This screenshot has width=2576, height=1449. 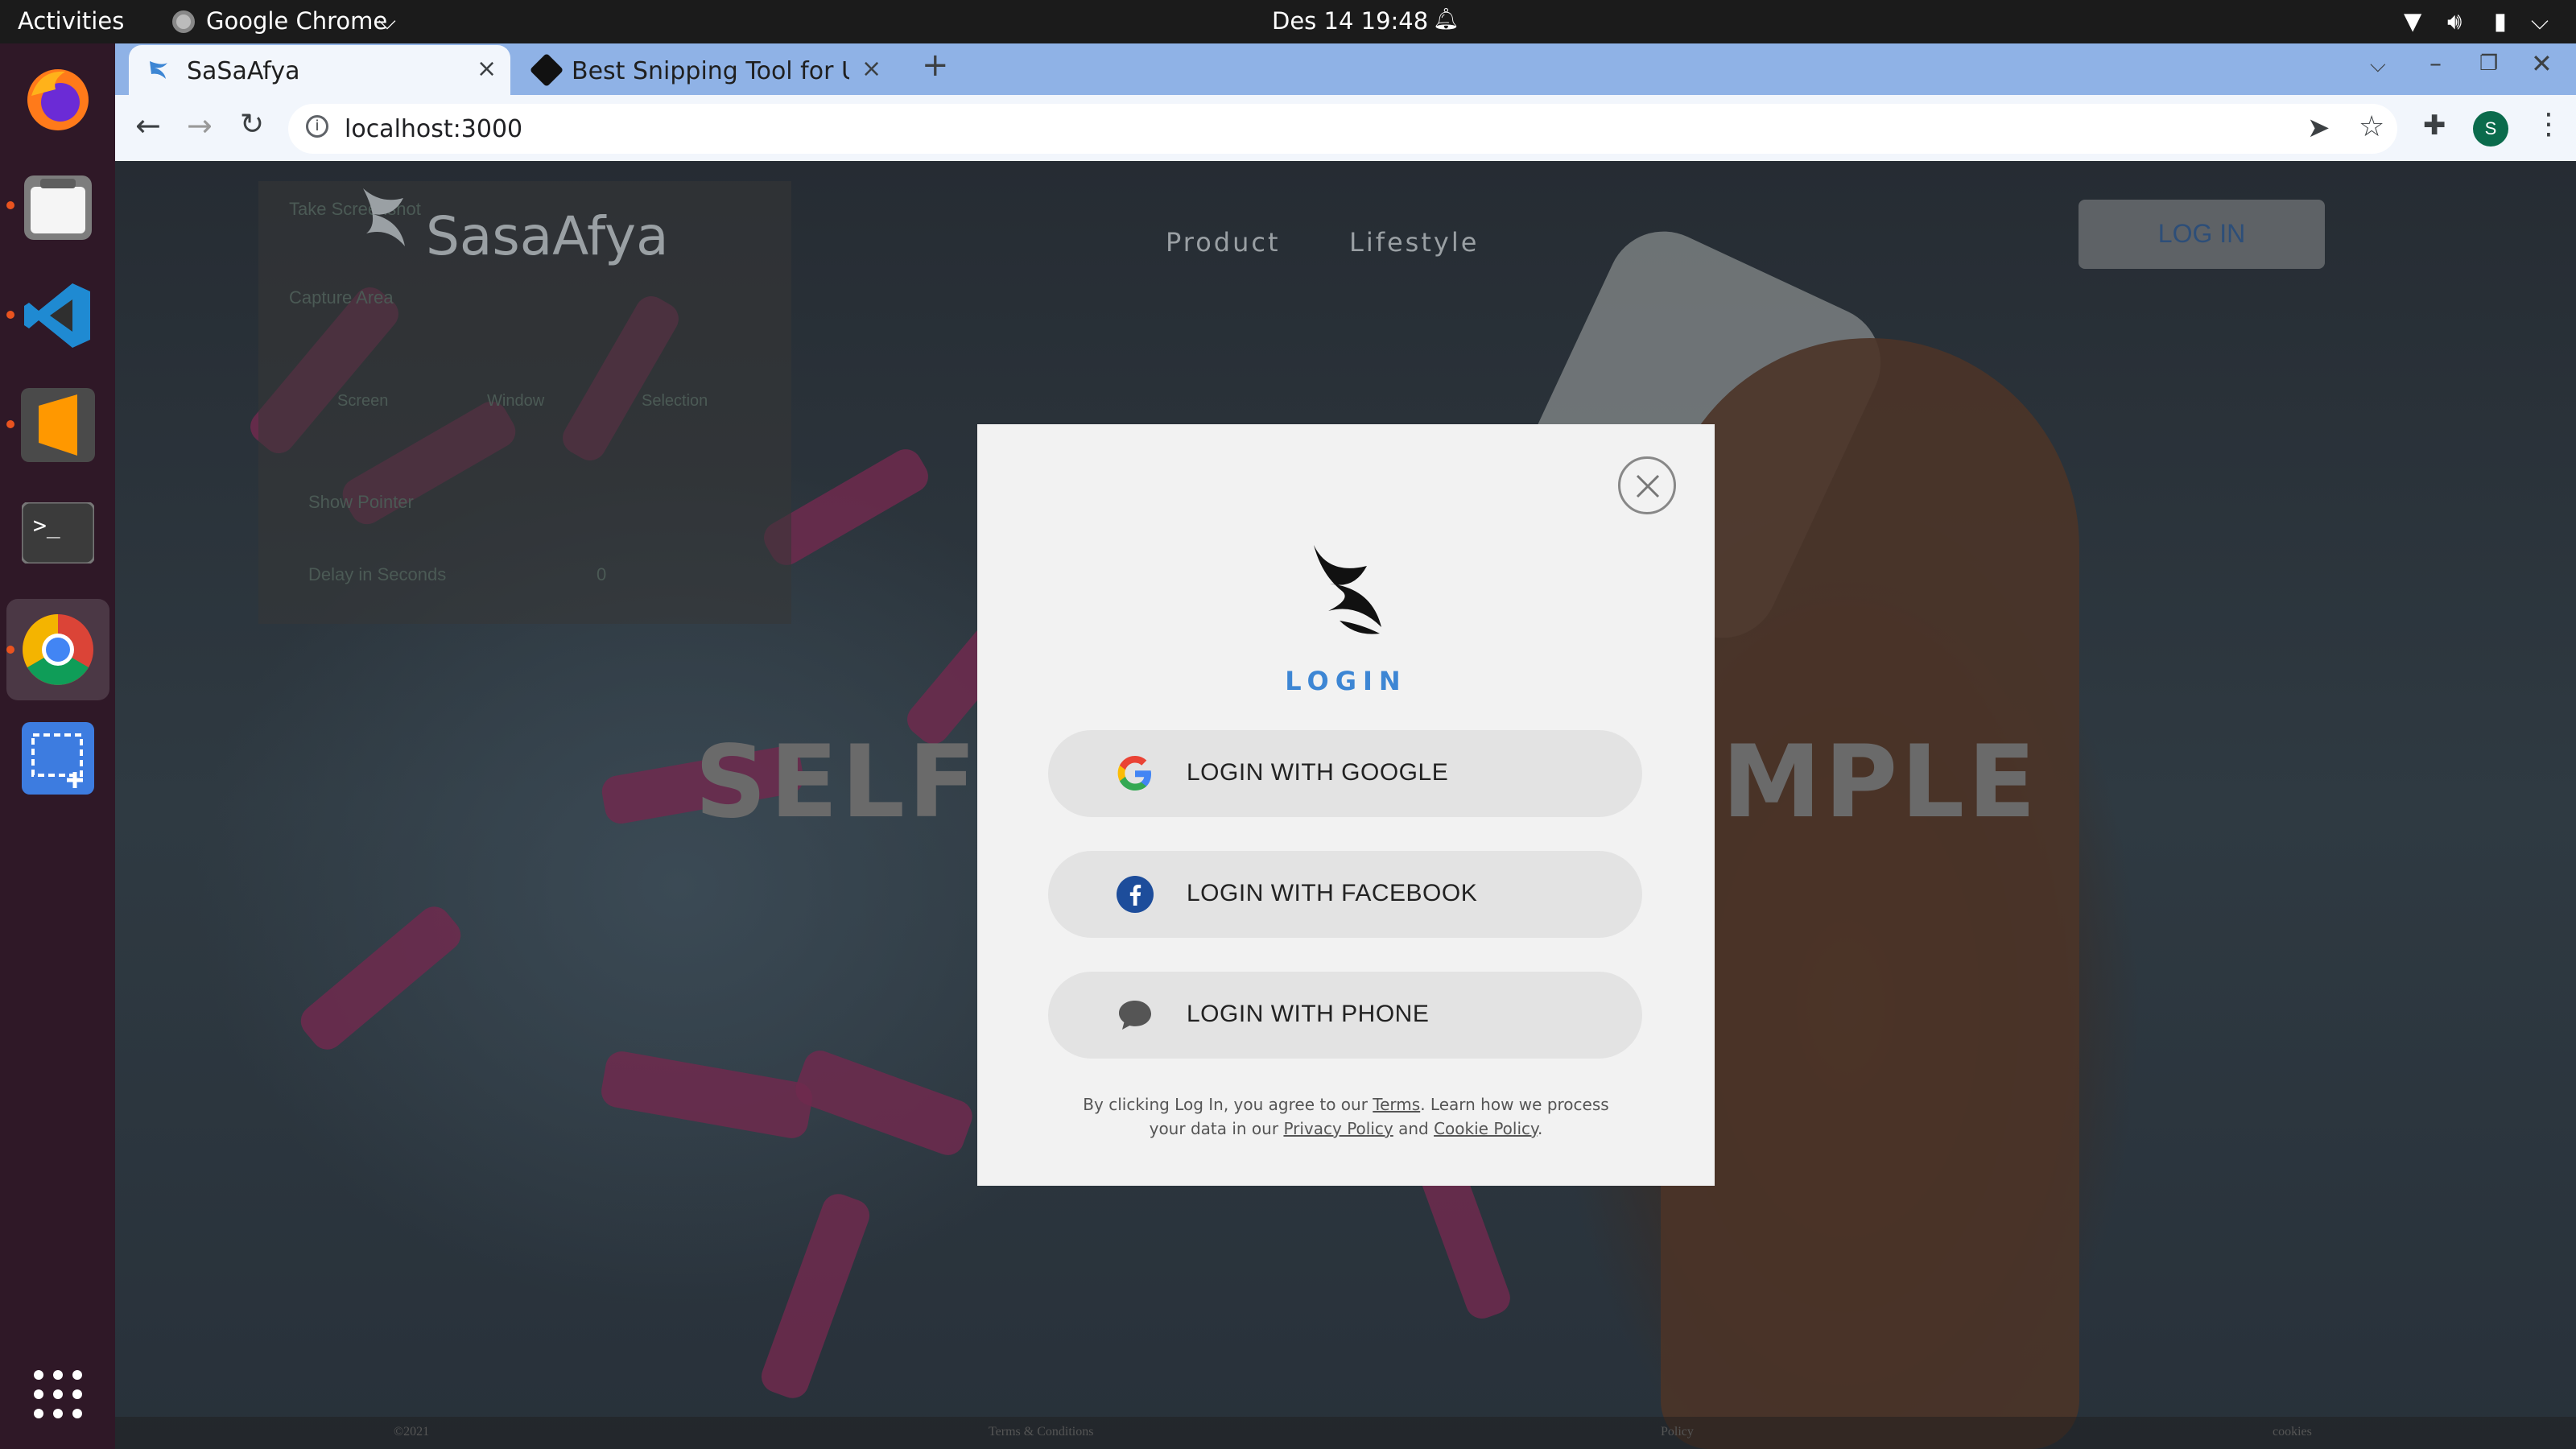 I want to click on clock: Des 14 19:48, so click(x=1350, y=21).